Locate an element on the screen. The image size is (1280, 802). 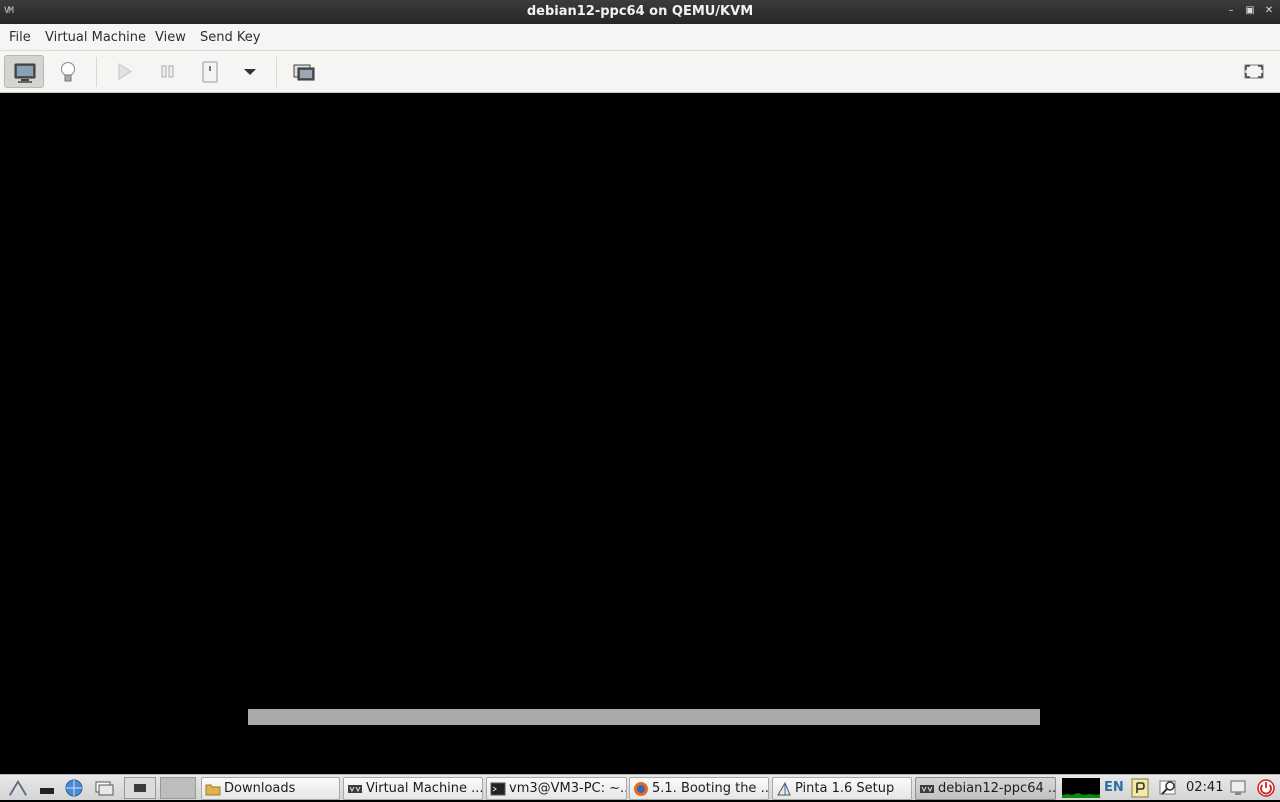
menu-view: View is located at coordinates (170, 37).